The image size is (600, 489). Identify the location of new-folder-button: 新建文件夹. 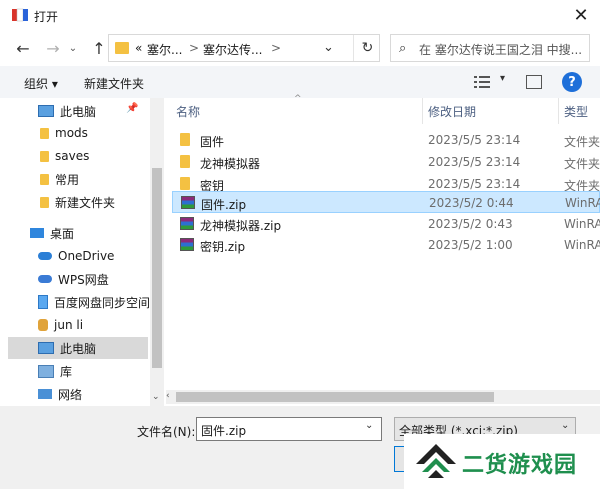
(114, 83).